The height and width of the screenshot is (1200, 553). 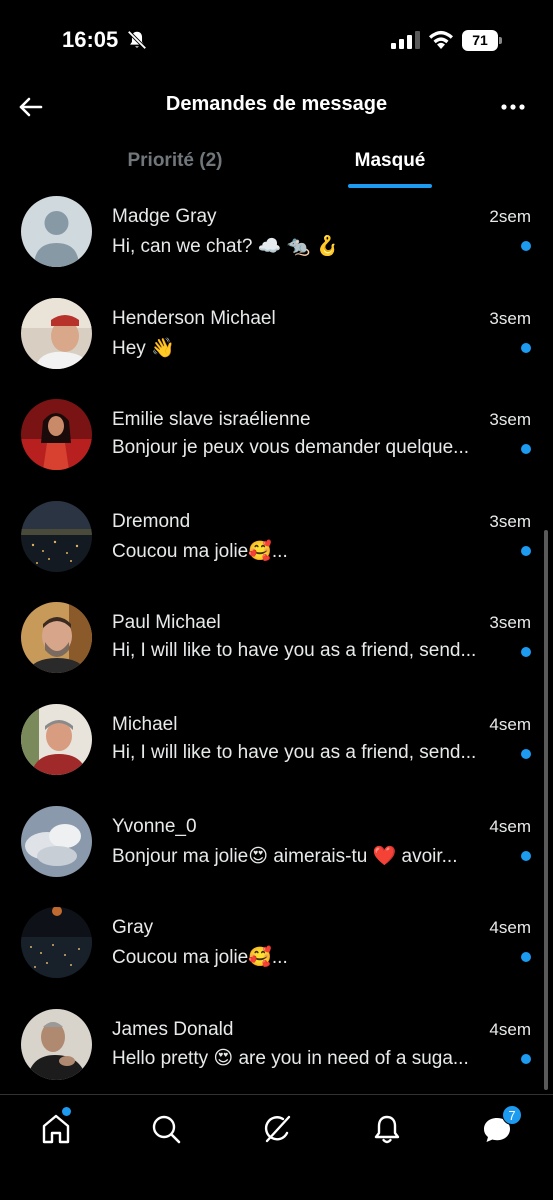 I want to click on battery-level: 71, so click(x=480, y=40).